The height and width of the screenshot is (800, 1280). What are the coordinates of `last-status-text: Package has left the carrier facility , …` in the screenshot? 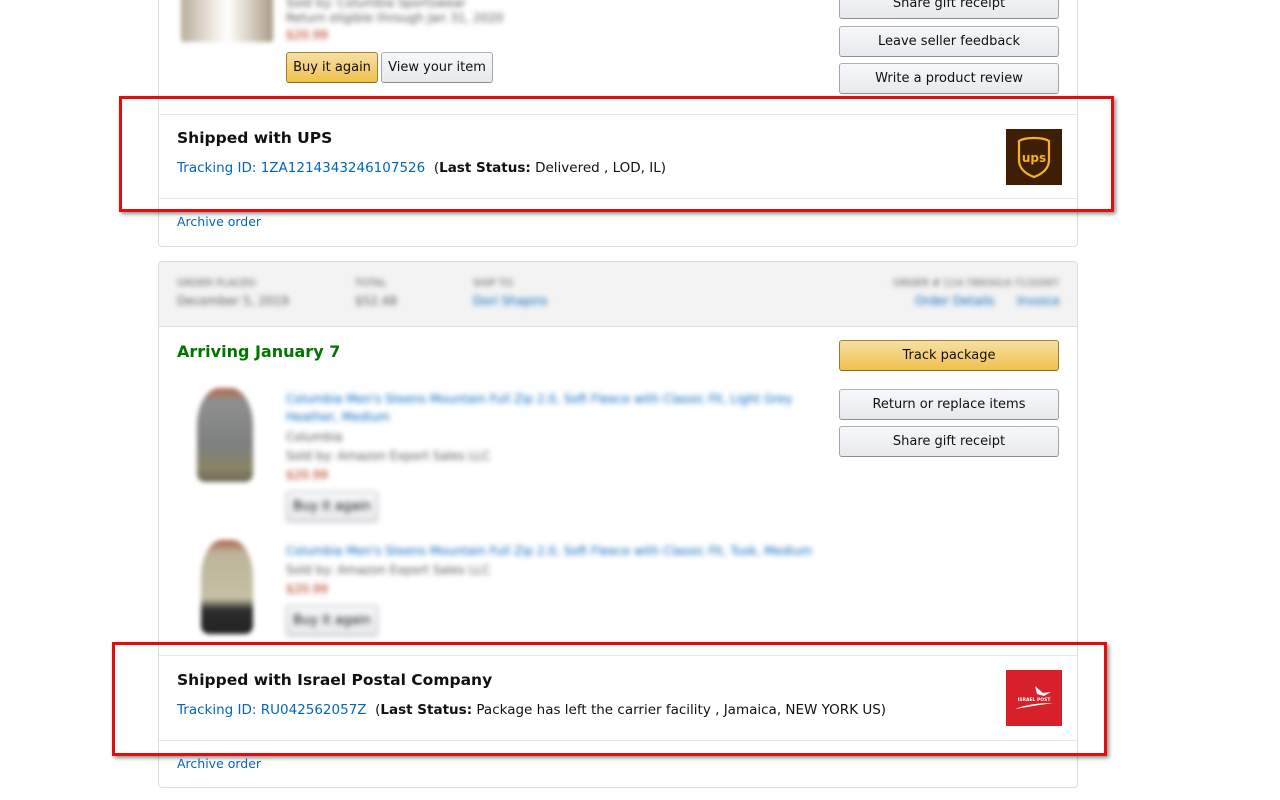 It's located at (679, 710).